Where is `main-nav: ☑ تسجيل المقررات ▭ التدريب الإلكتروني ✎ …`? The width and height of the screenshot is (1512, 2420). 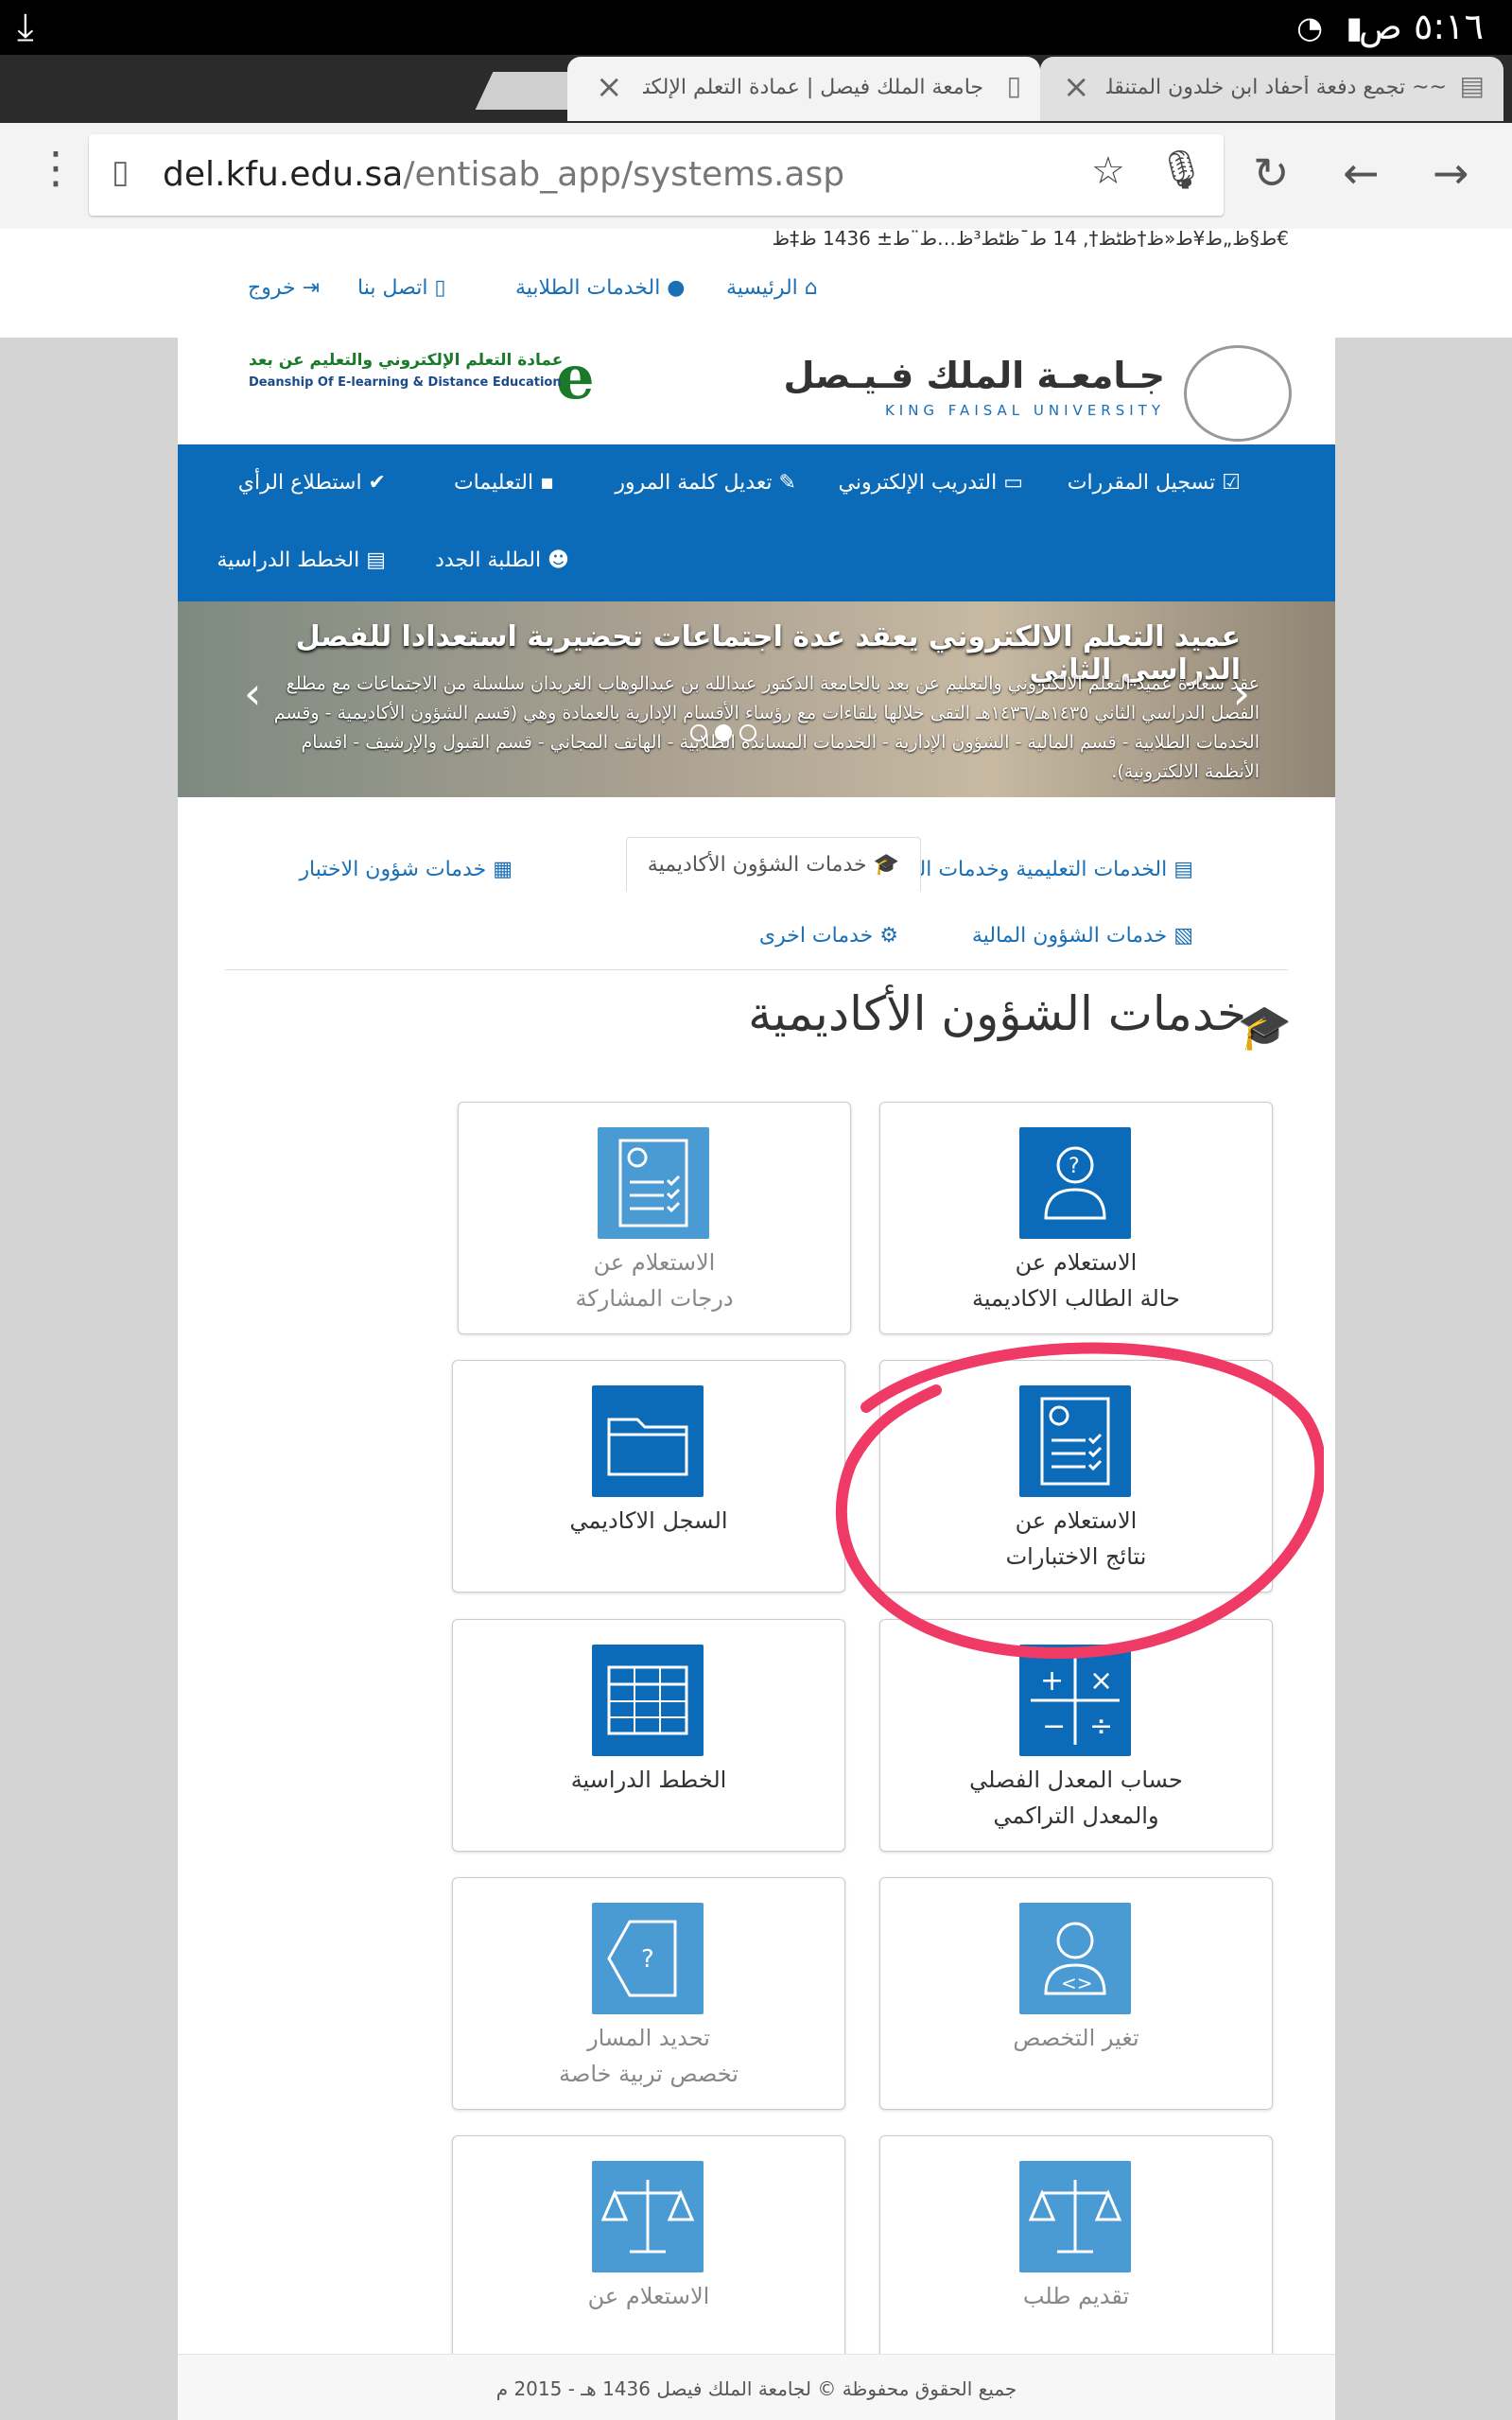
main-nav: ☑ تسجيل المقررات ▭ التدريب الإلكتروني ✎ … is located at coordinates (756, 522).